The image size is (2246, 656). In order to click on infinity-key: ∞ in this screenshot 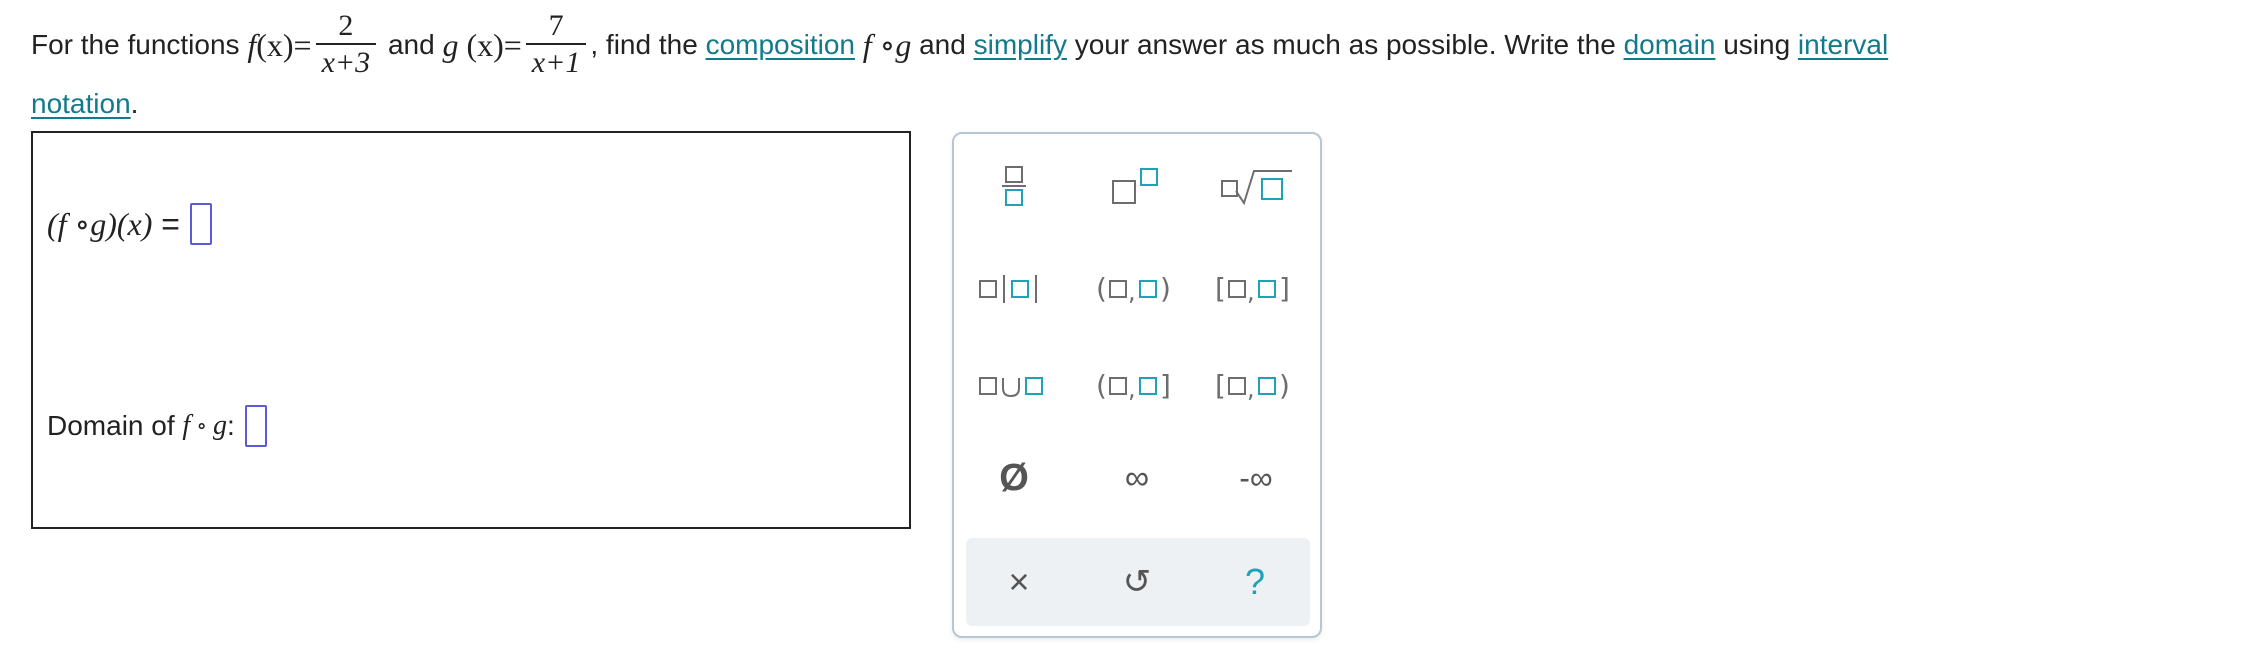, I will do `click(1137, 478)`.